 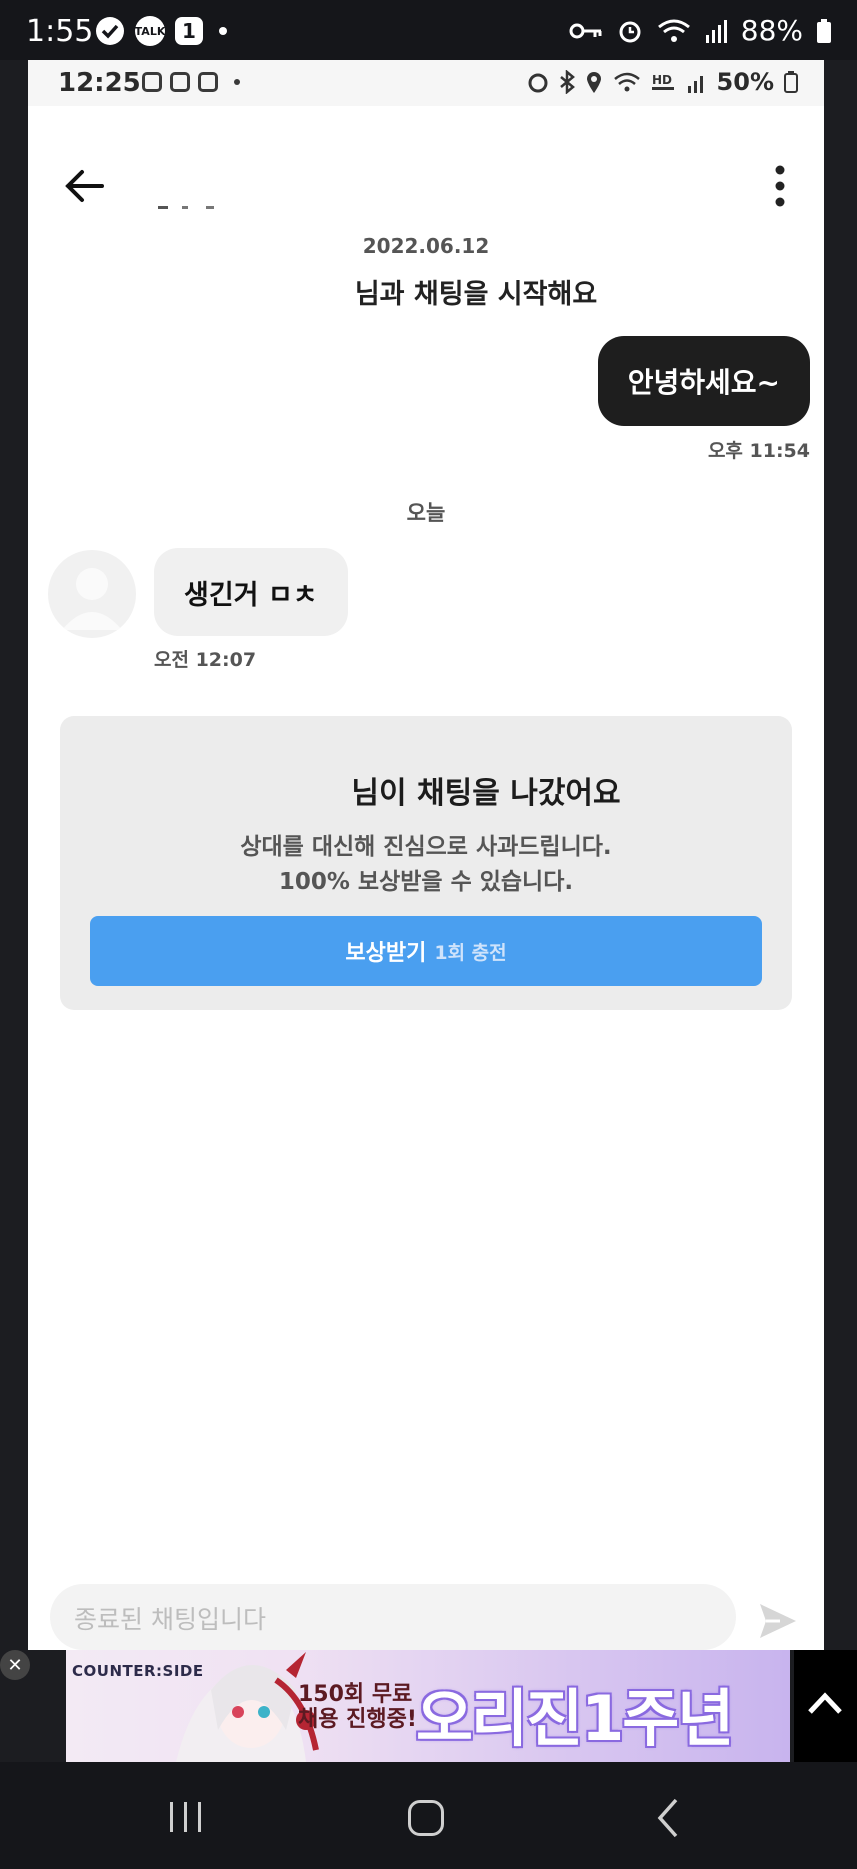 What do you see at coordinates (99, 83) in the screenshot?
I see `inner-clock: 12:25` at bounding box center [99, 83].